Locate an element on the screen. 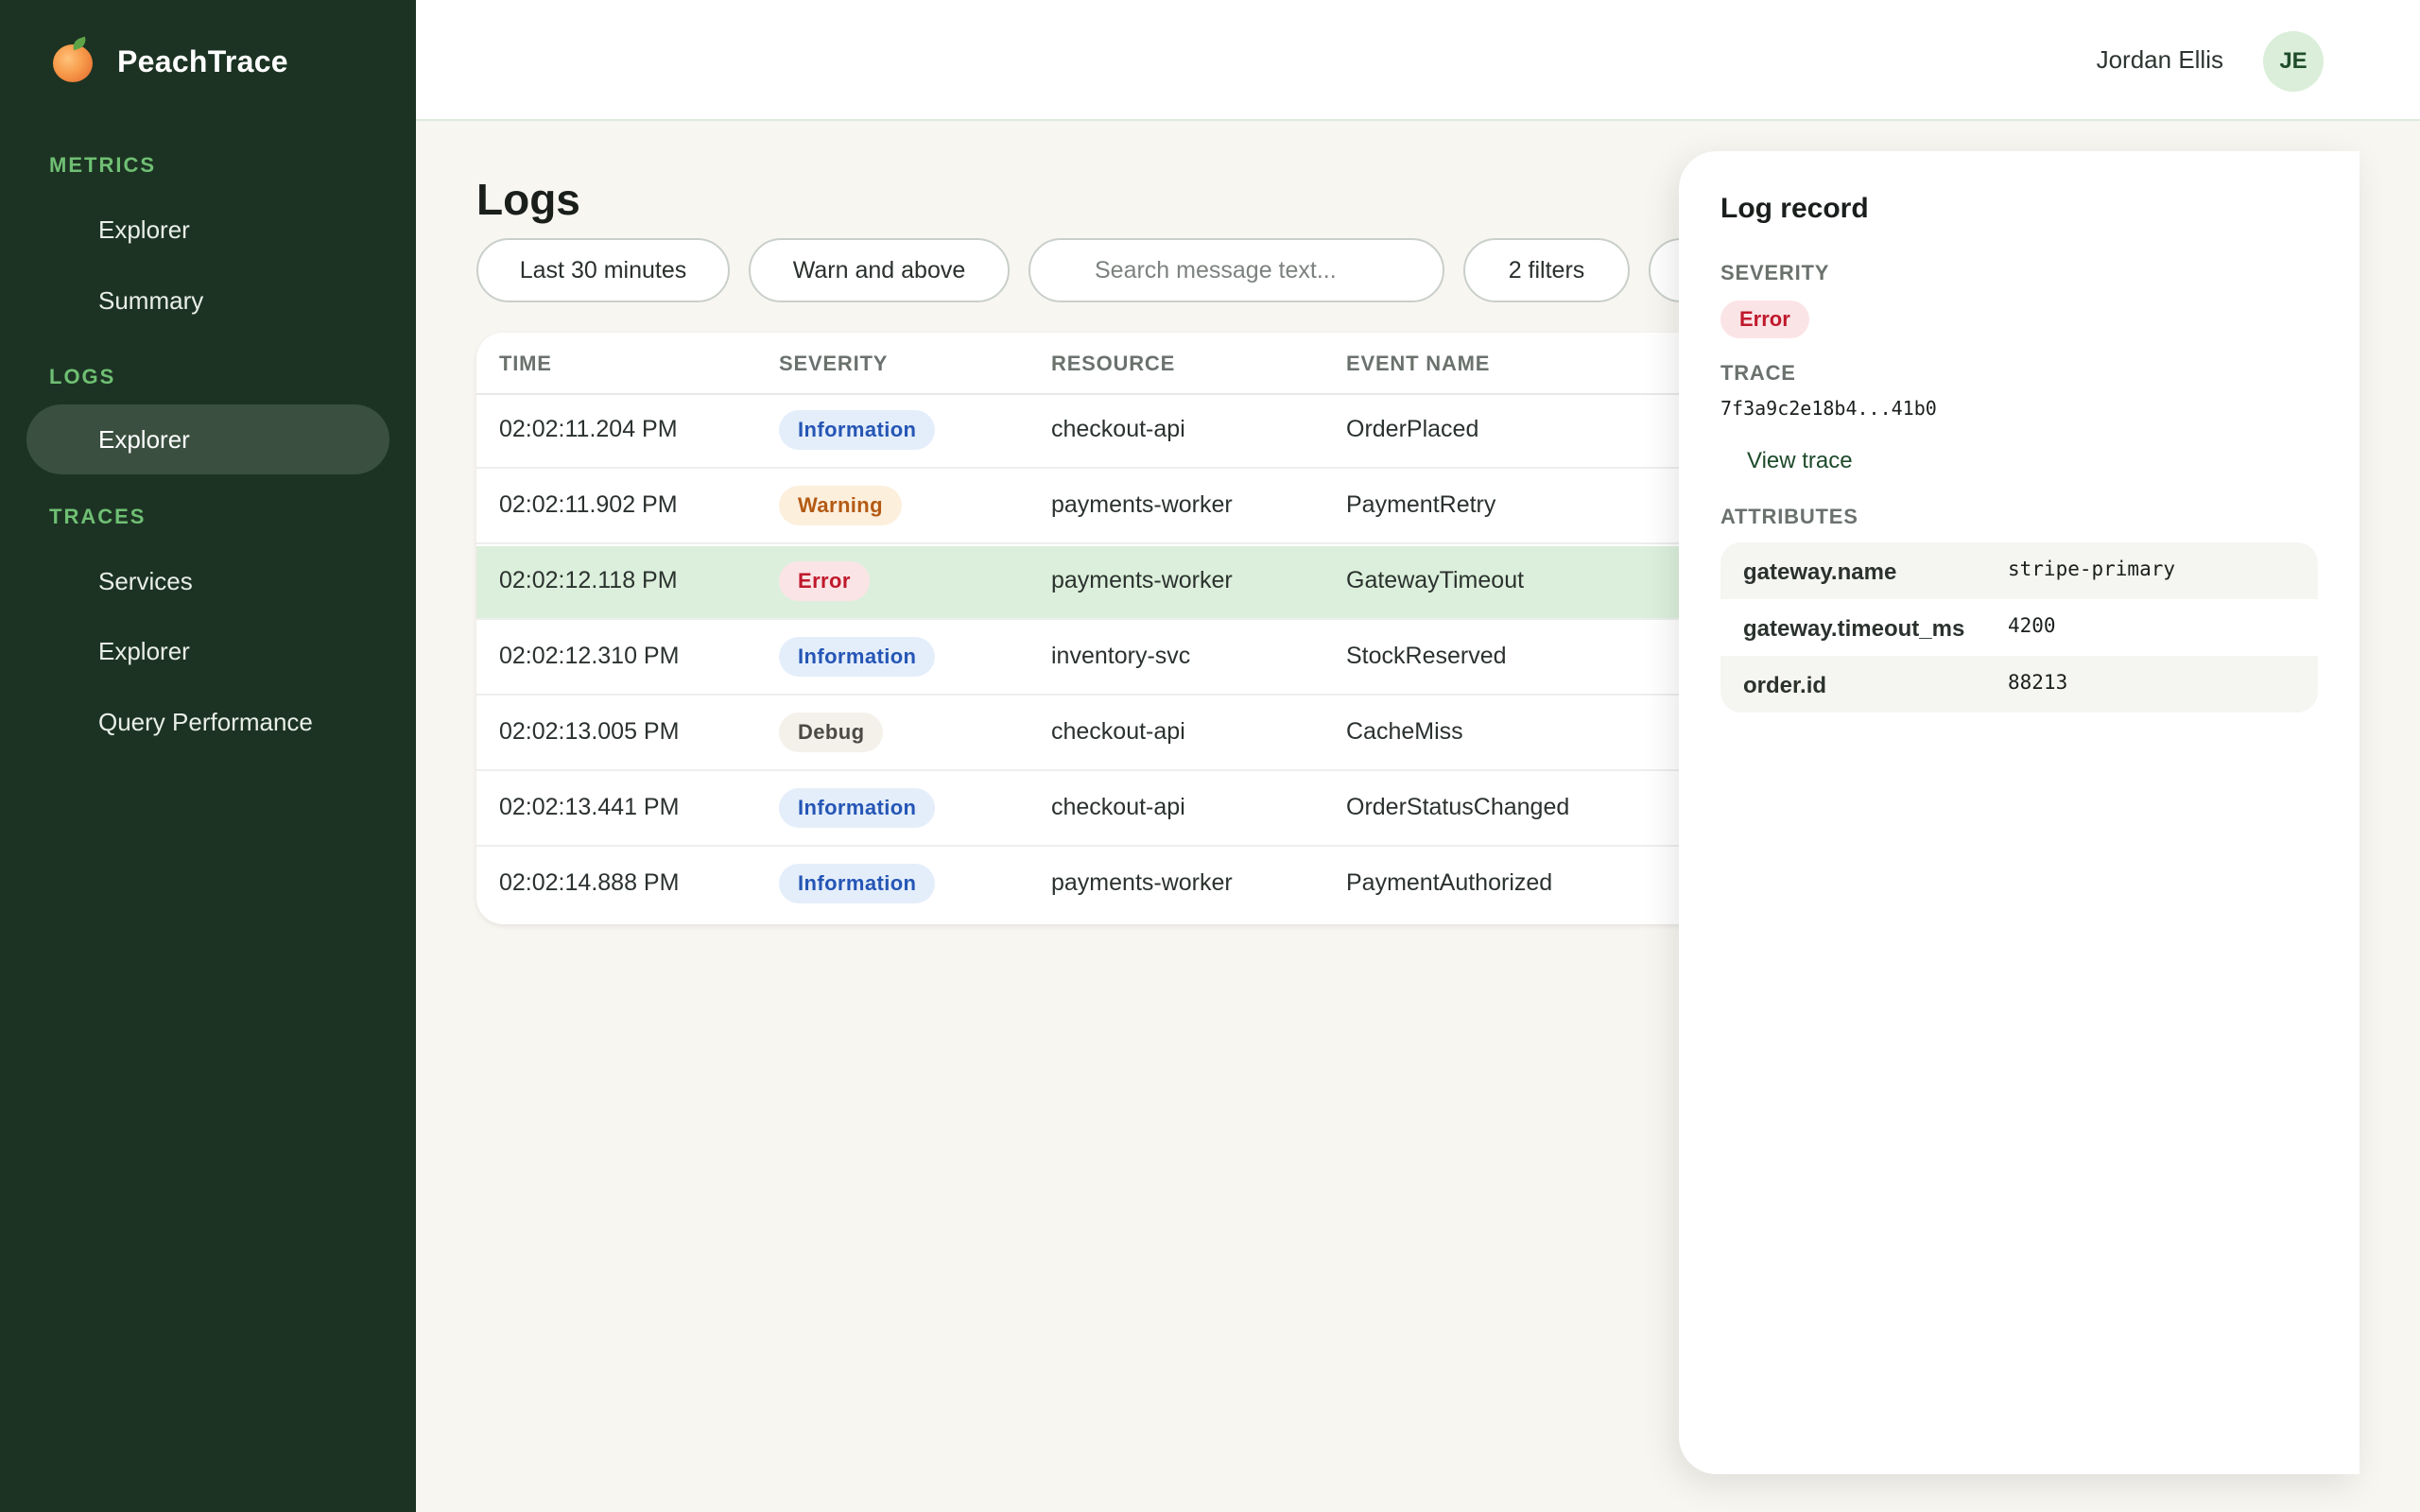 The image size is (2420, 1512). cell-event-name: StockReserved is located at coordinates (1426, 656).